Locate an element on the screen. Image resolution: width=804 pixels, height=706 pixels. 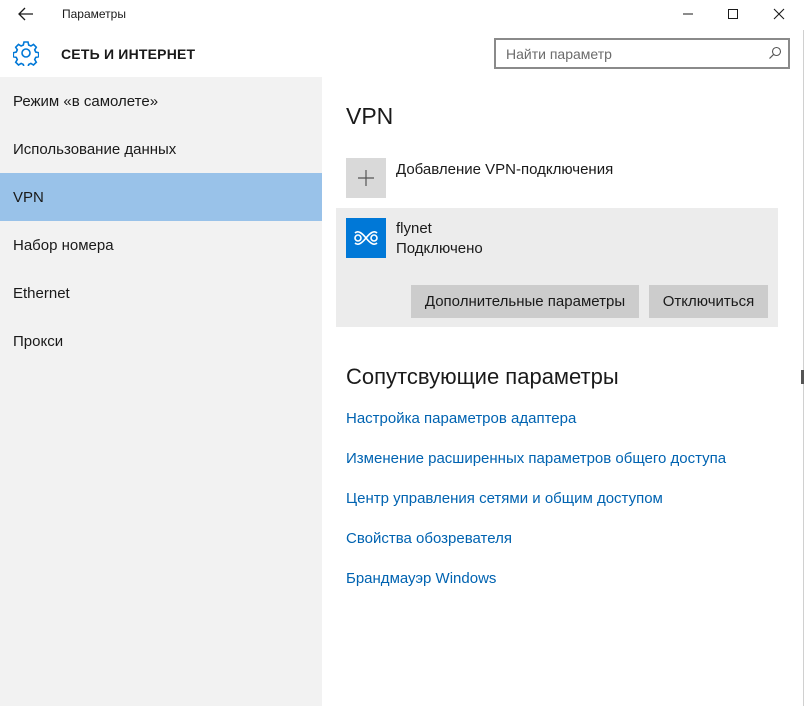
close-icon is located at coordinates (779, 14).